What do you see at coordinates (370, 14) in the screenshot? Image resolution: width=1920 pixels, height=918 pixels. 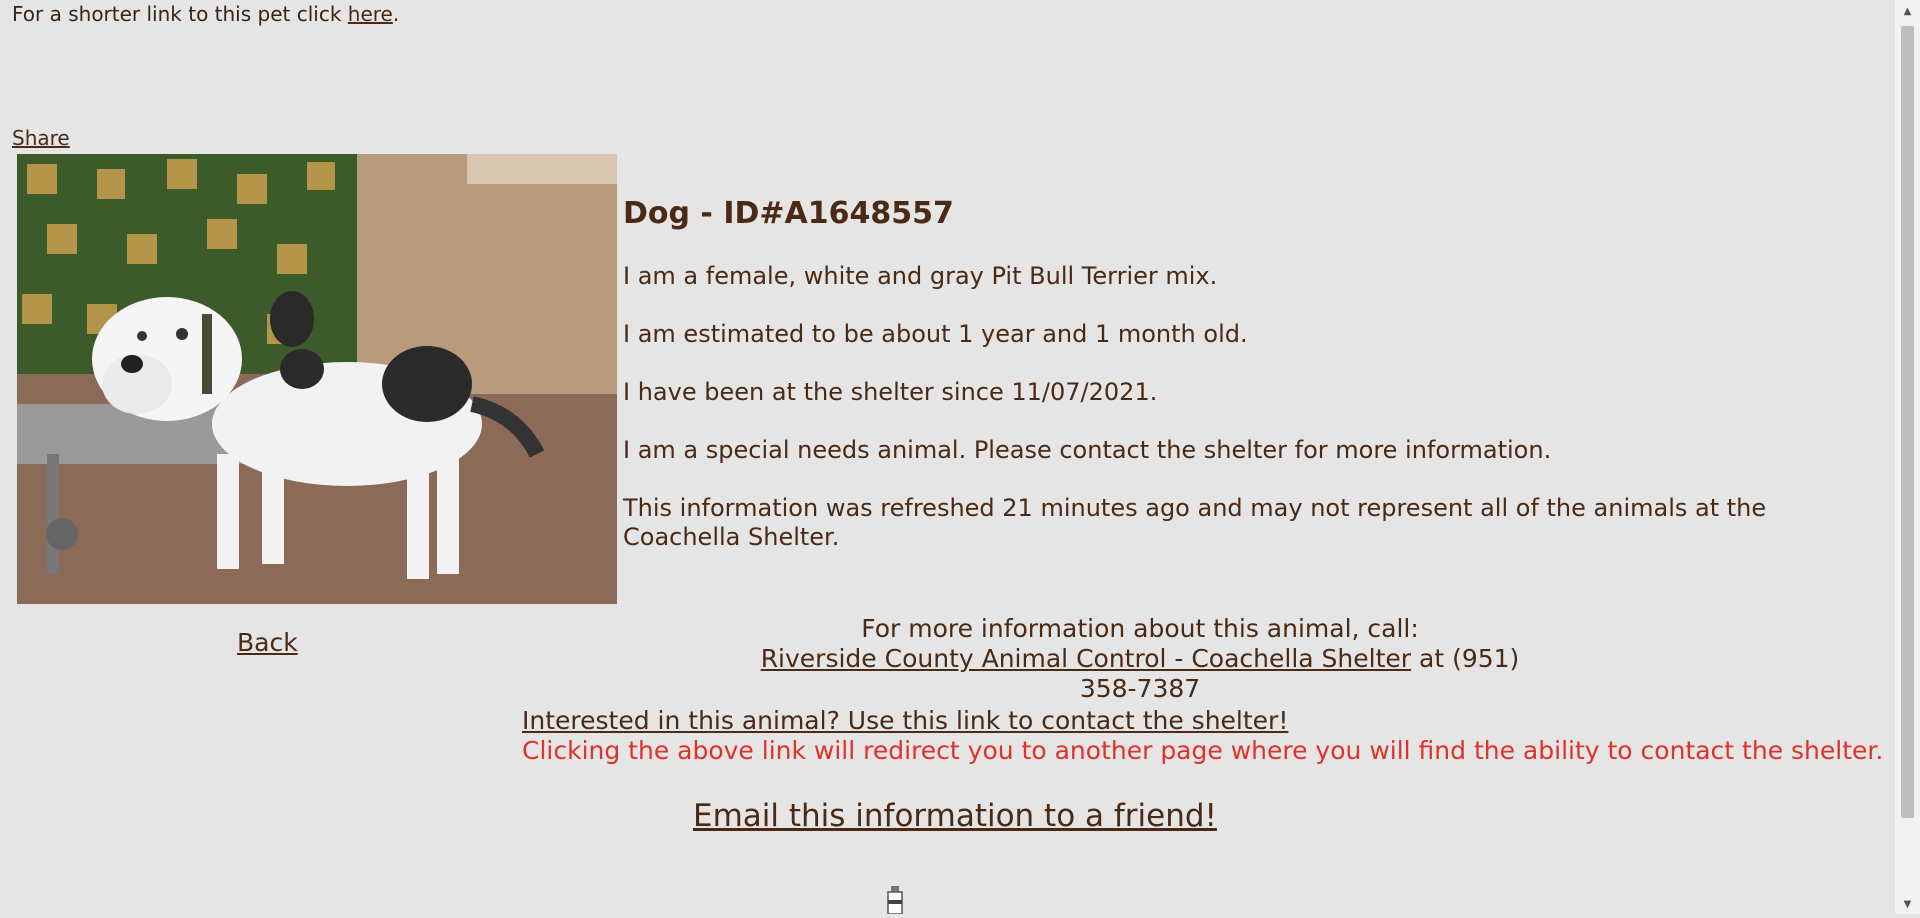 I see `shorter-link-here: here` at bounding box center [370, 14].